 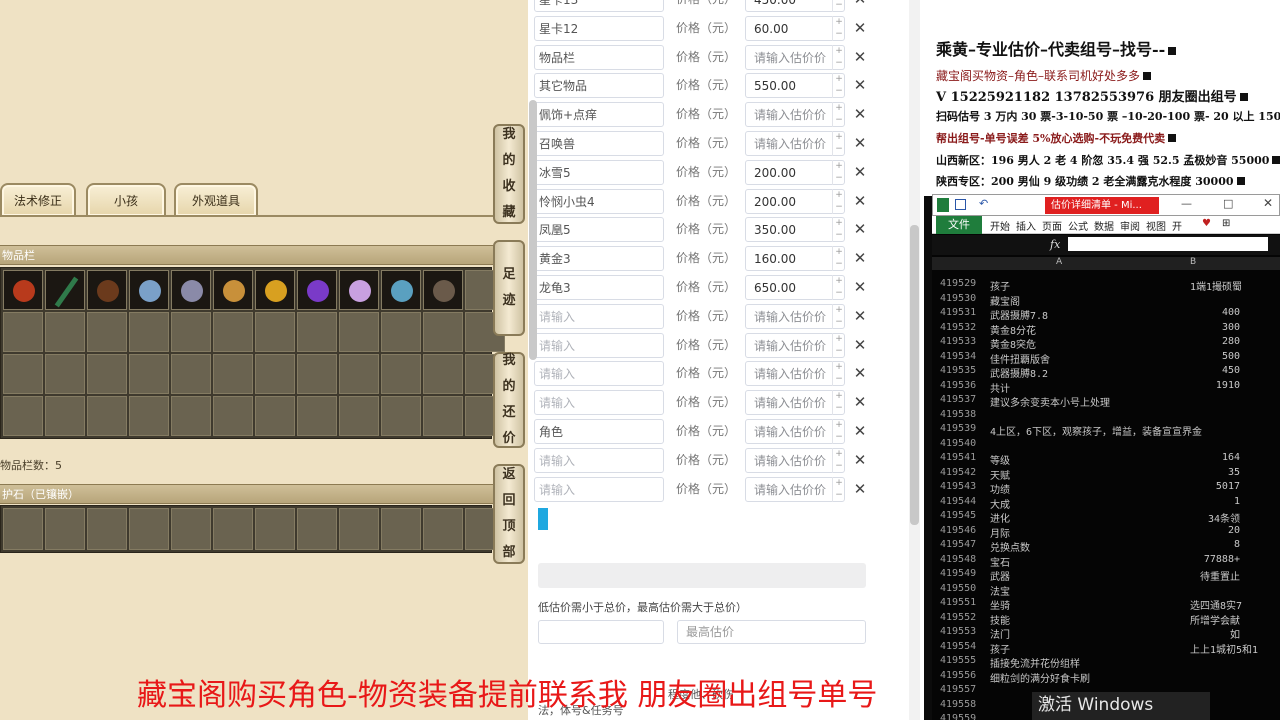 I want to click on sheet-row: 419530 藏宝阁, so click(x=980, y=300).